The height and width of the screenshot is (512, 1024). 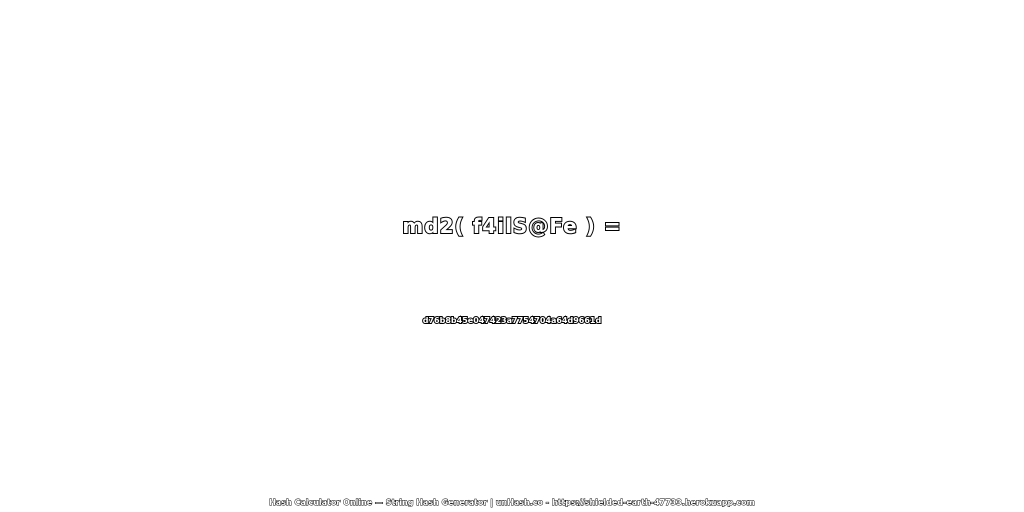 I want to click on hash-result-value: d76b8b45e047423a7754704a64d9661d, so click(x=512, y=320).